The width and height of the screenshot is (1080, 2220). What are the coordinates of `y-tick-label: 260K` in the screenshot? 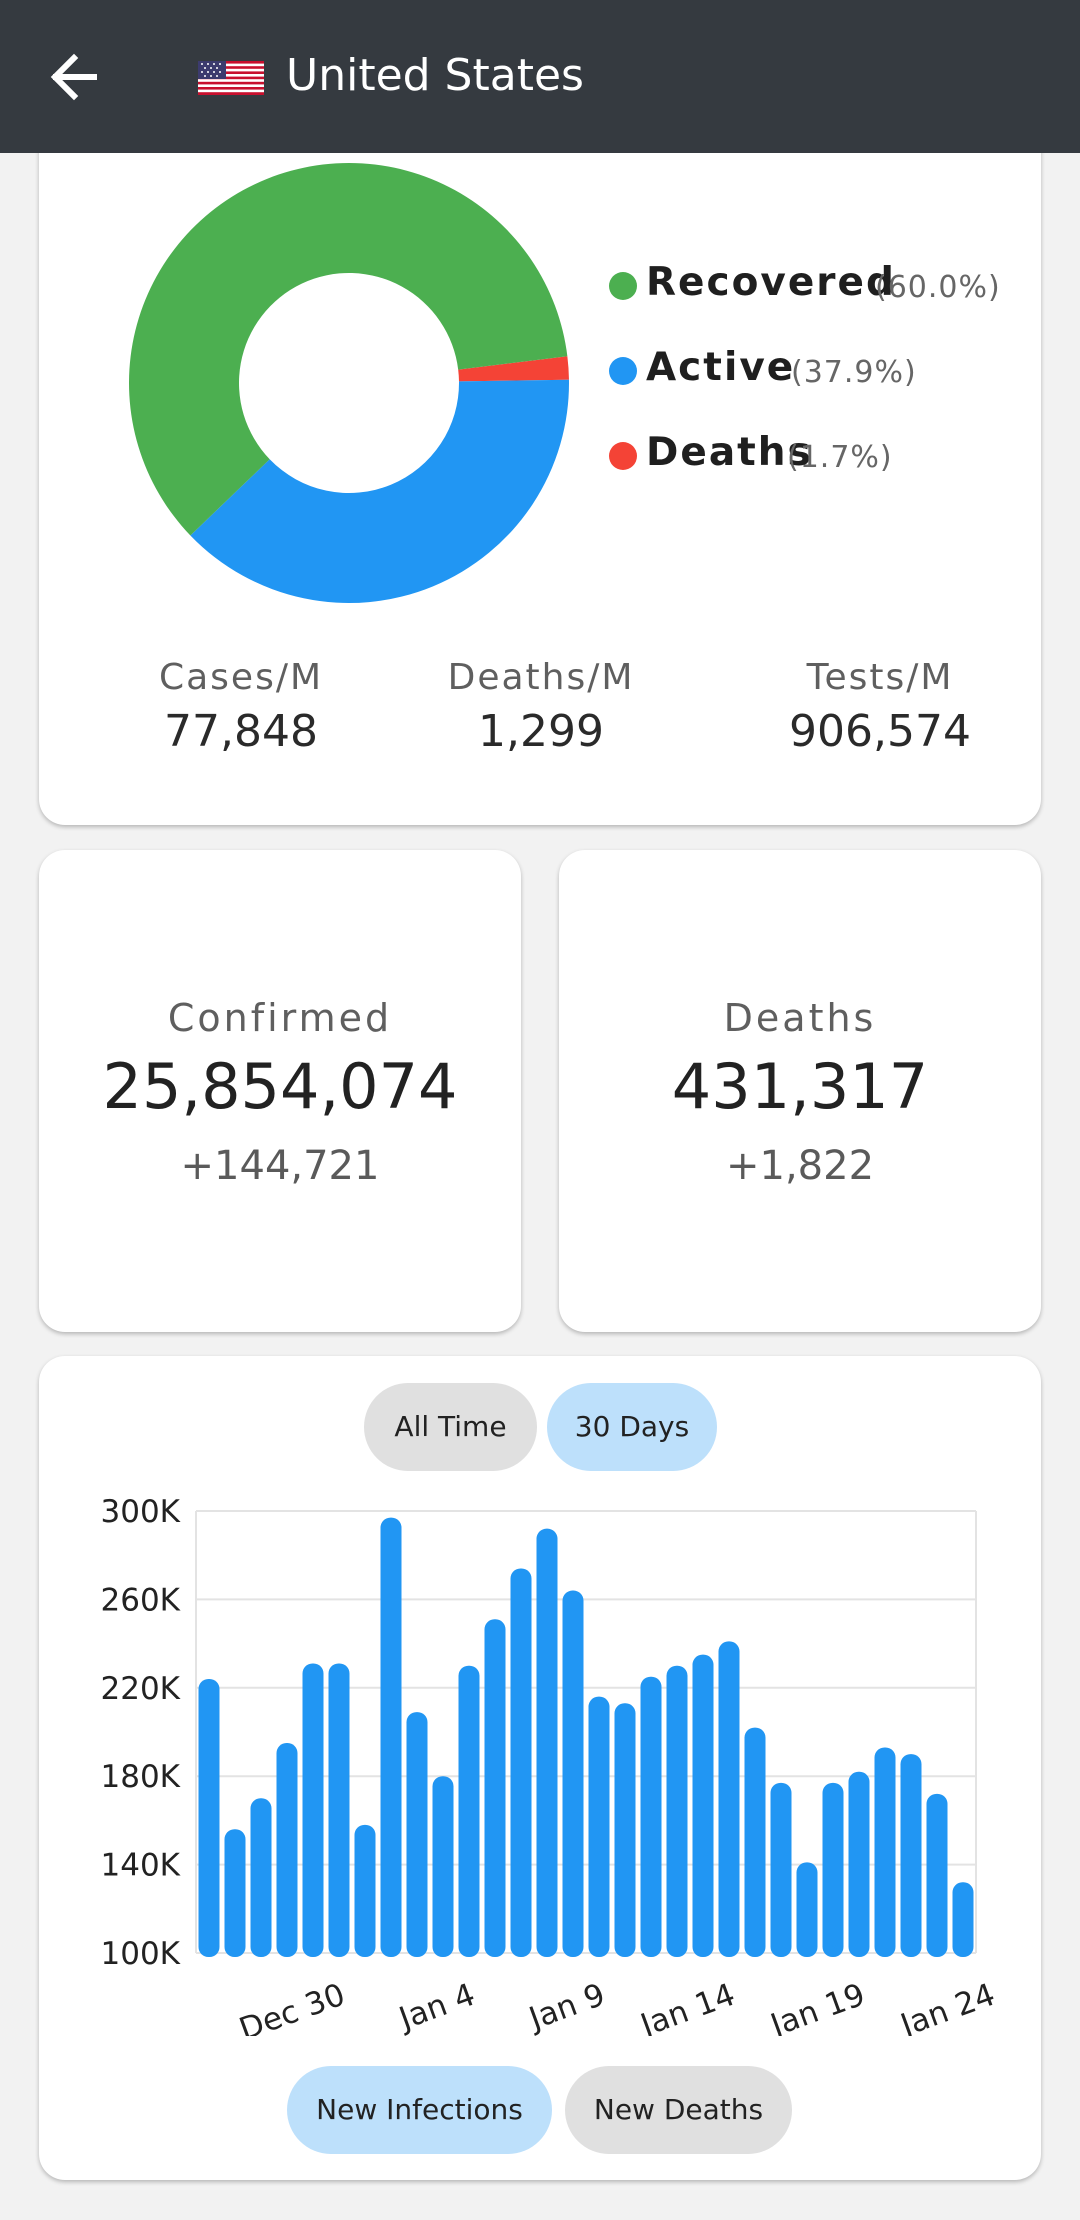 It's located at (141, 1600).